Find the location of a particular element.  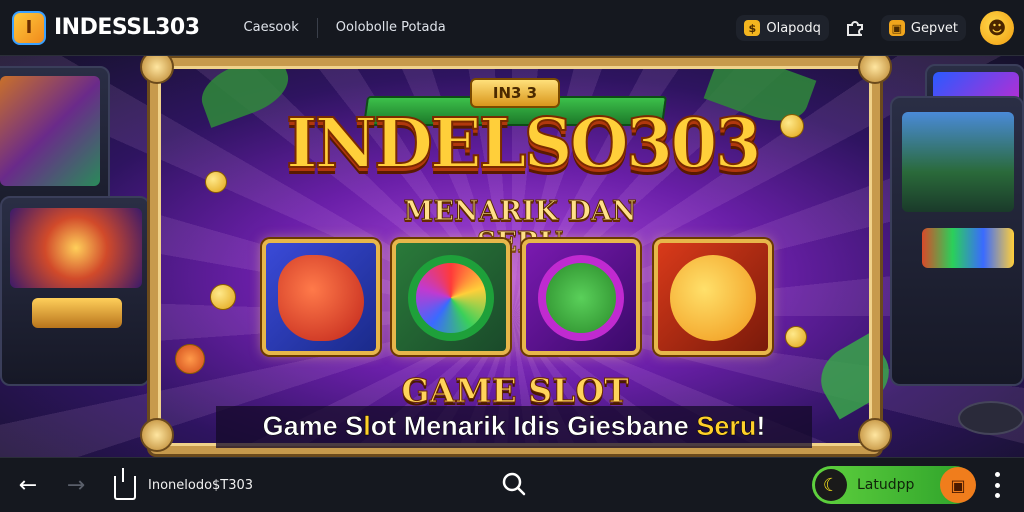

slot-tile-s is located at coordinates (713, 297).